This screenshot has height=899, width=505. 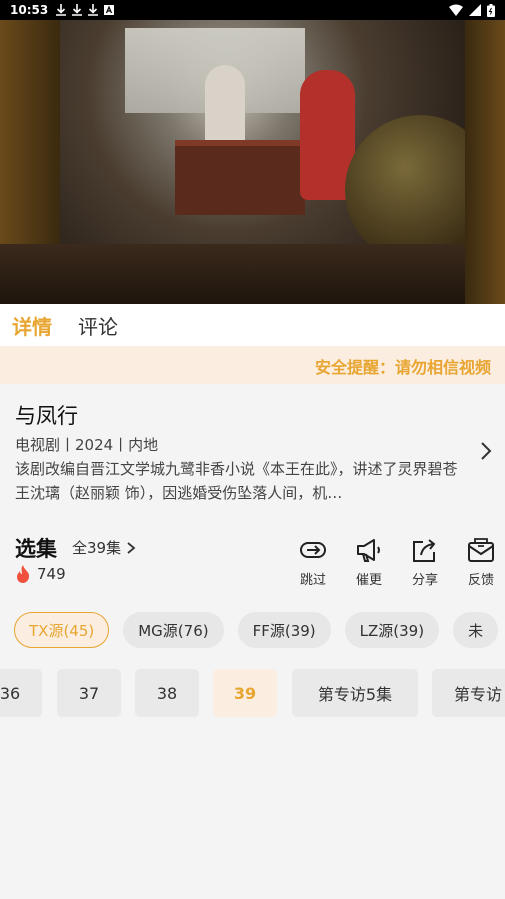 What do you see at coordinates (97, 548) in the screenshot?
I see `all-episodes-label: 全39集` at bounding box center [97, 548].